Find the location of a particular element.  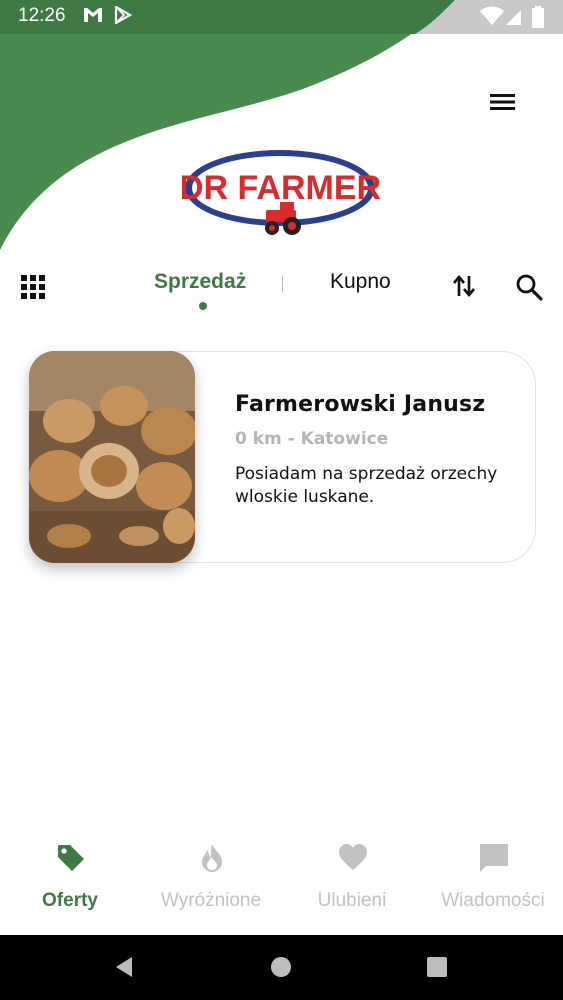

tab-sprzedaz: Sprzedaż is located at coordinates (200, 282).